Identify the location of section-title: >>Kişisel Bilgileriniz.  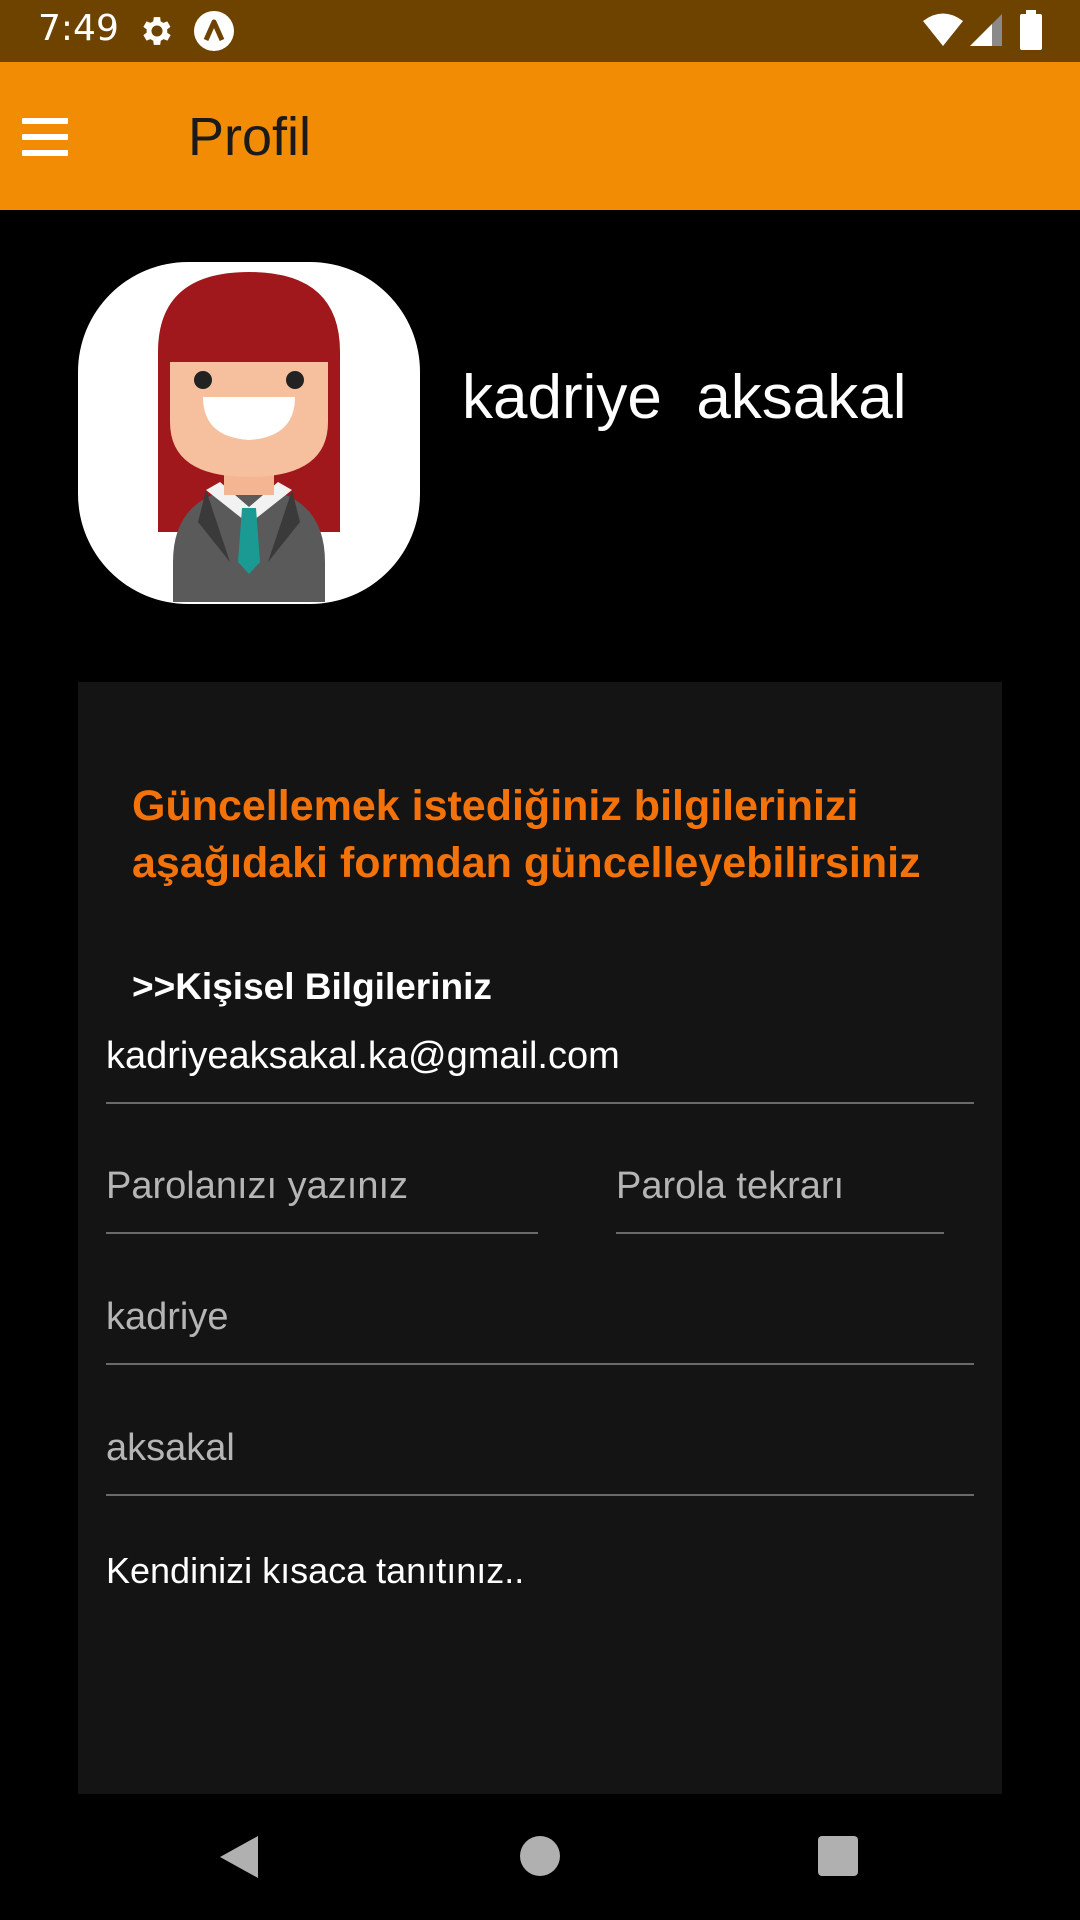
(312, 986).